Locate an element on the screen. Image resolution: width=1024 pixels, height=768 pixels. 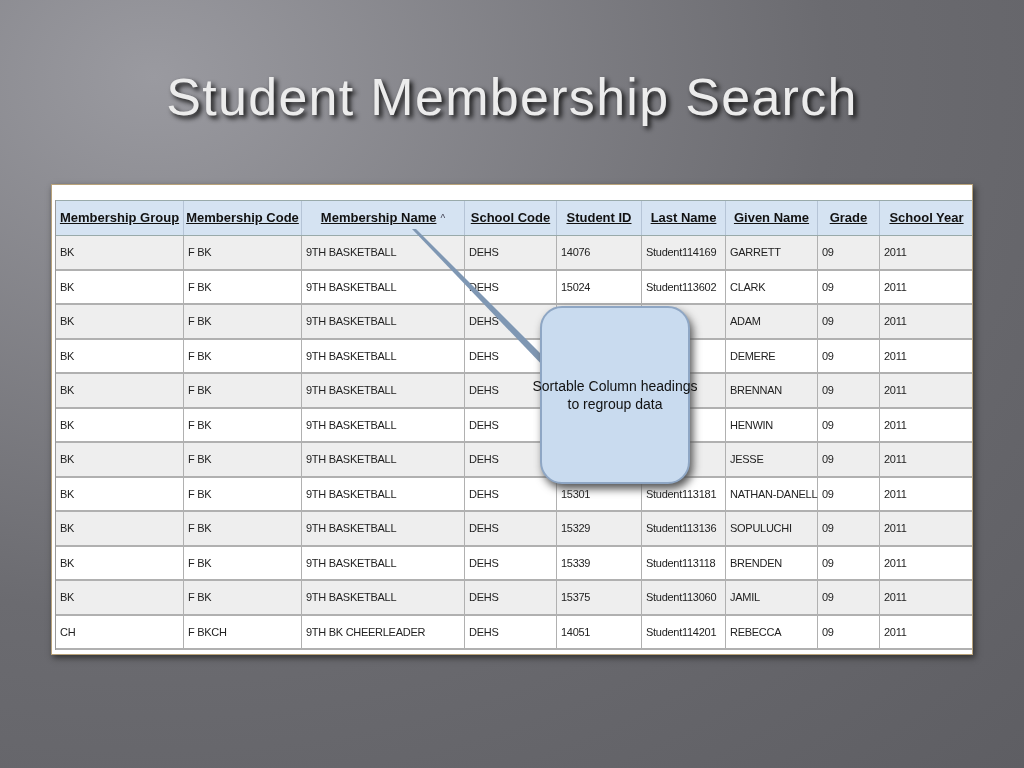
column-header-link: Membership Group is located at coordinates (119, 218).